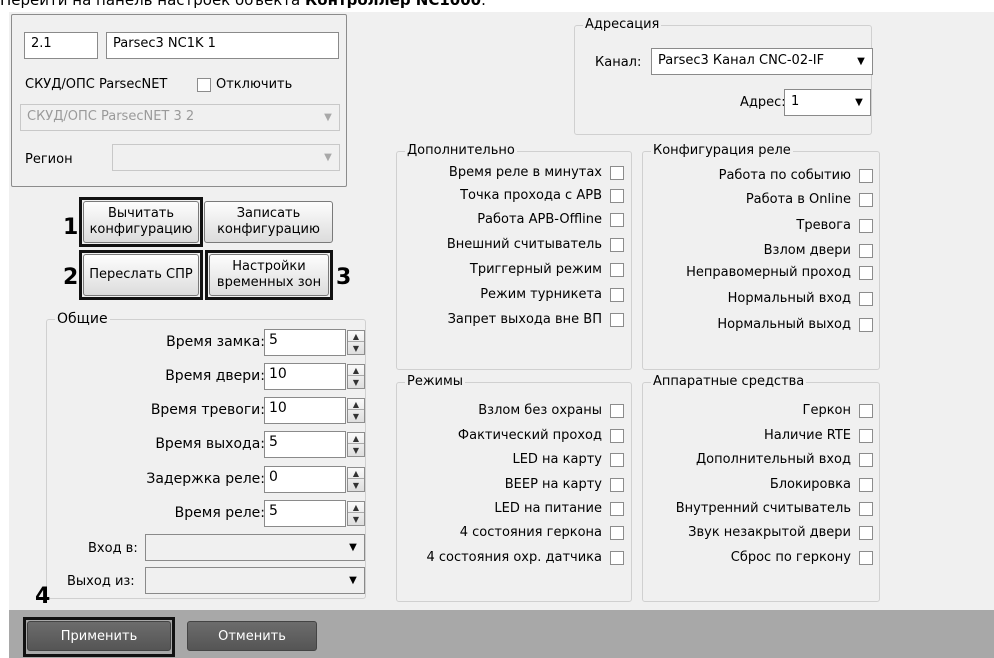 The image size is (994, 658). Describe the element at coordinates (741, 60) in the screenshot. I see `channel-combo-value: Parsec3 Канал CNC-02-IF` at that location.